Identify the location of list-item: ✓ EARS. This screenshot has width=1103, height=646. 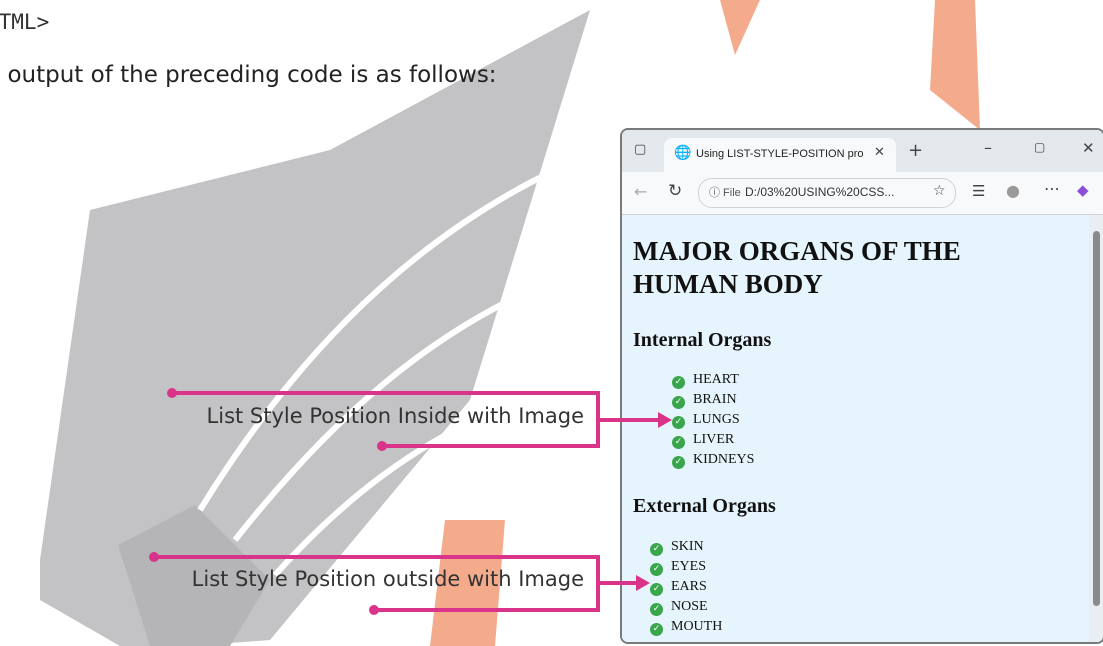
(686, 587).